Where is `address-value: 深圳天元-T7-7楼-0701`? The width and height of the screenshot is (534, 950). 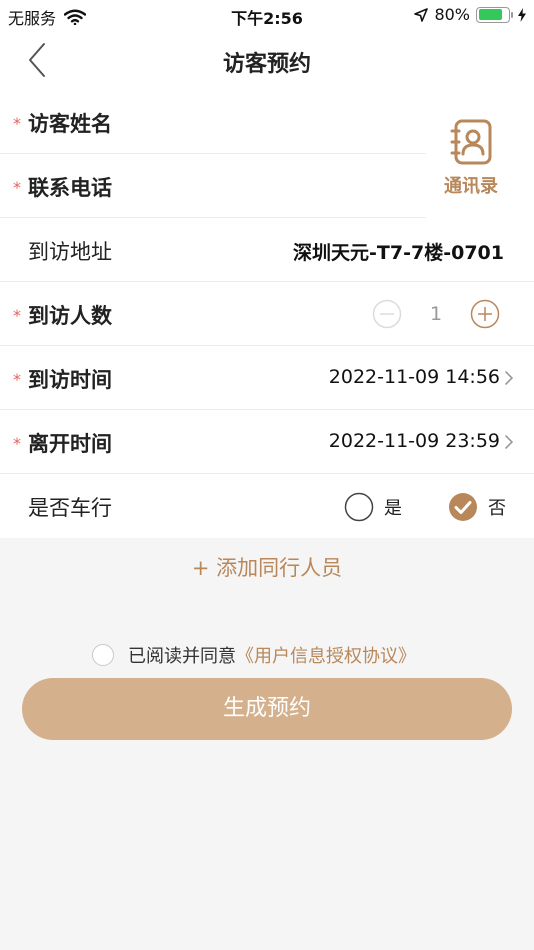
address-value: 深圳天元-T7-7楼-0701 is located at coordinates (398, 253).